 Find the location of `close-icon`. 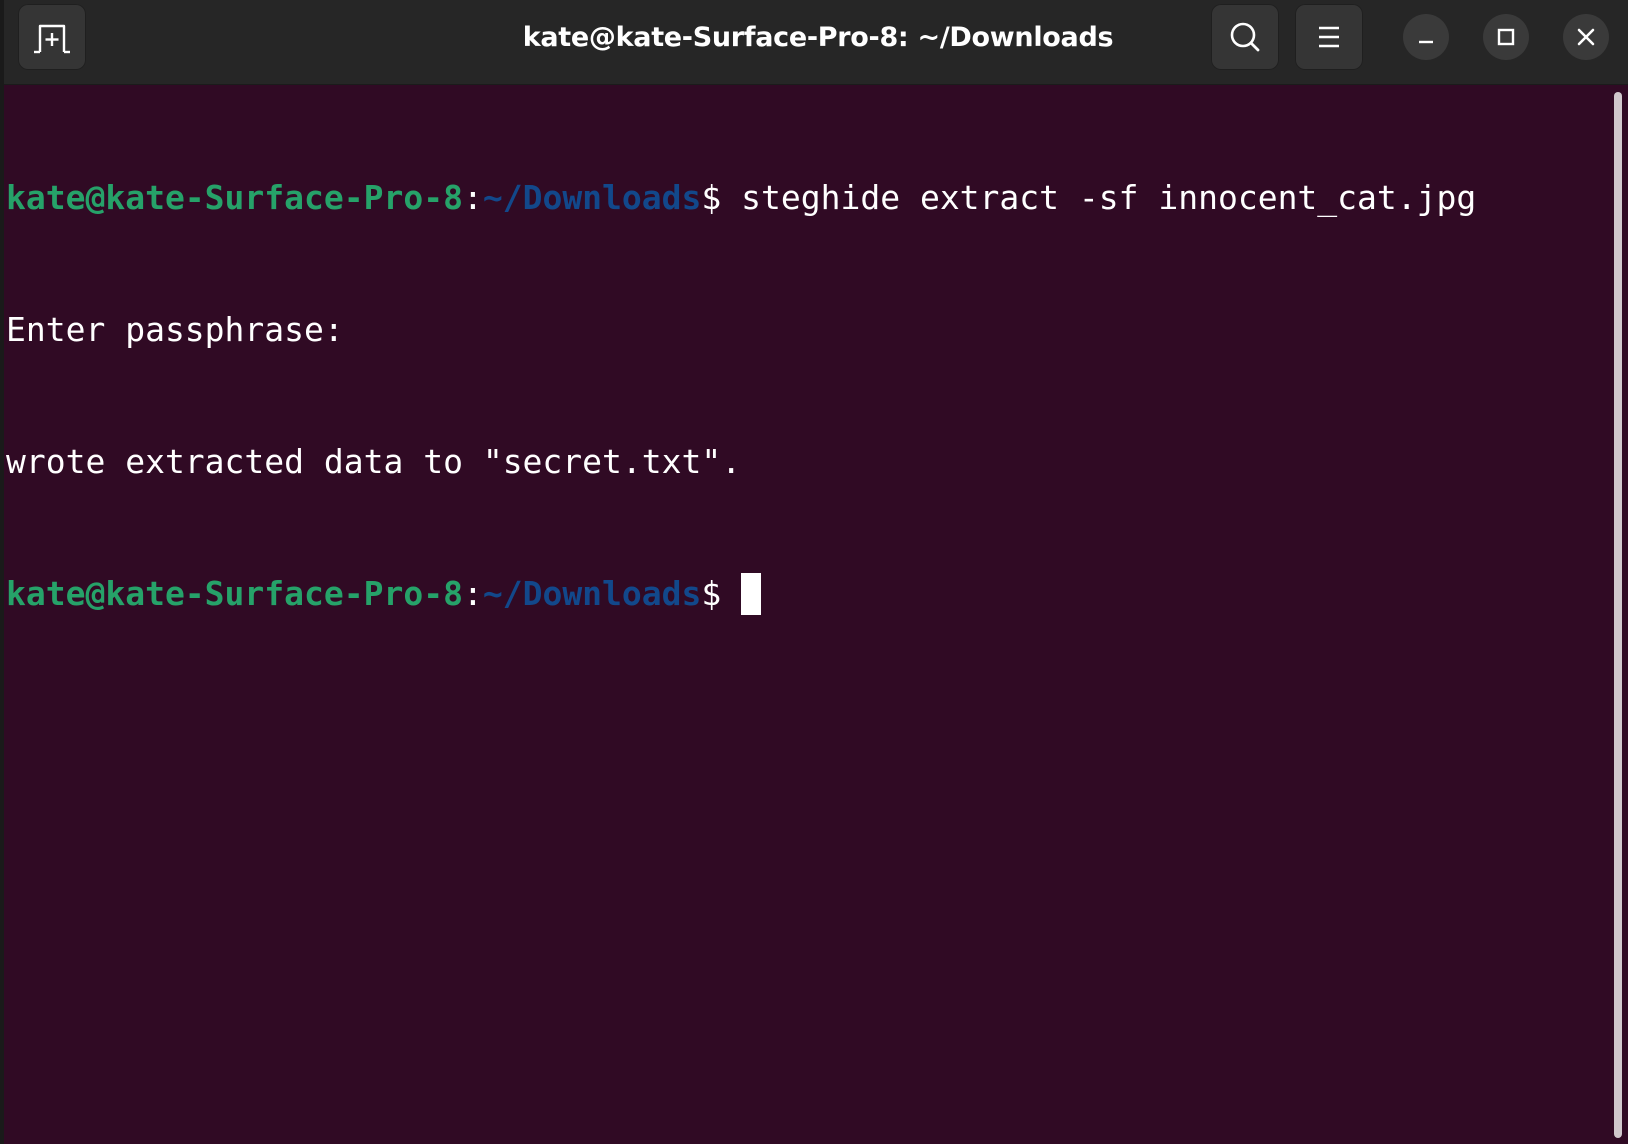

close-icon is located at coordinates (1586, 37).